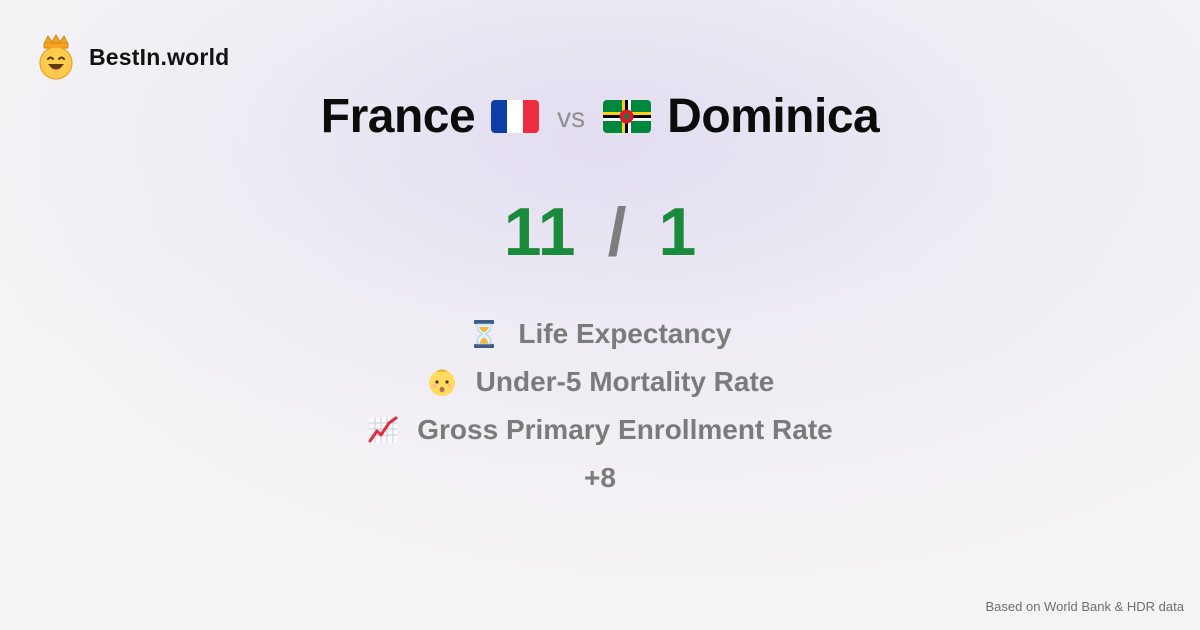  Describe the element at coordinates (773, 116) in the screenshot. I see `country-b-name: Dominica` at that location.